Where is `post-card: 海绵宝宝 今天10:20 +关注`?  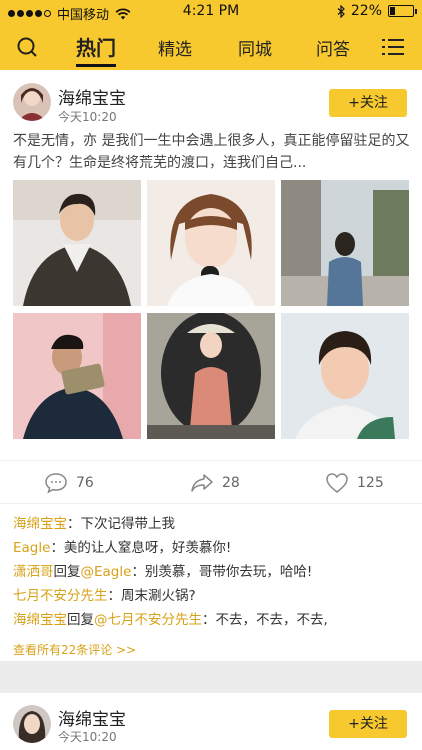
post-card: 海绵宝宝 今天10:20 +关注 is located at coordinates (211, 721).